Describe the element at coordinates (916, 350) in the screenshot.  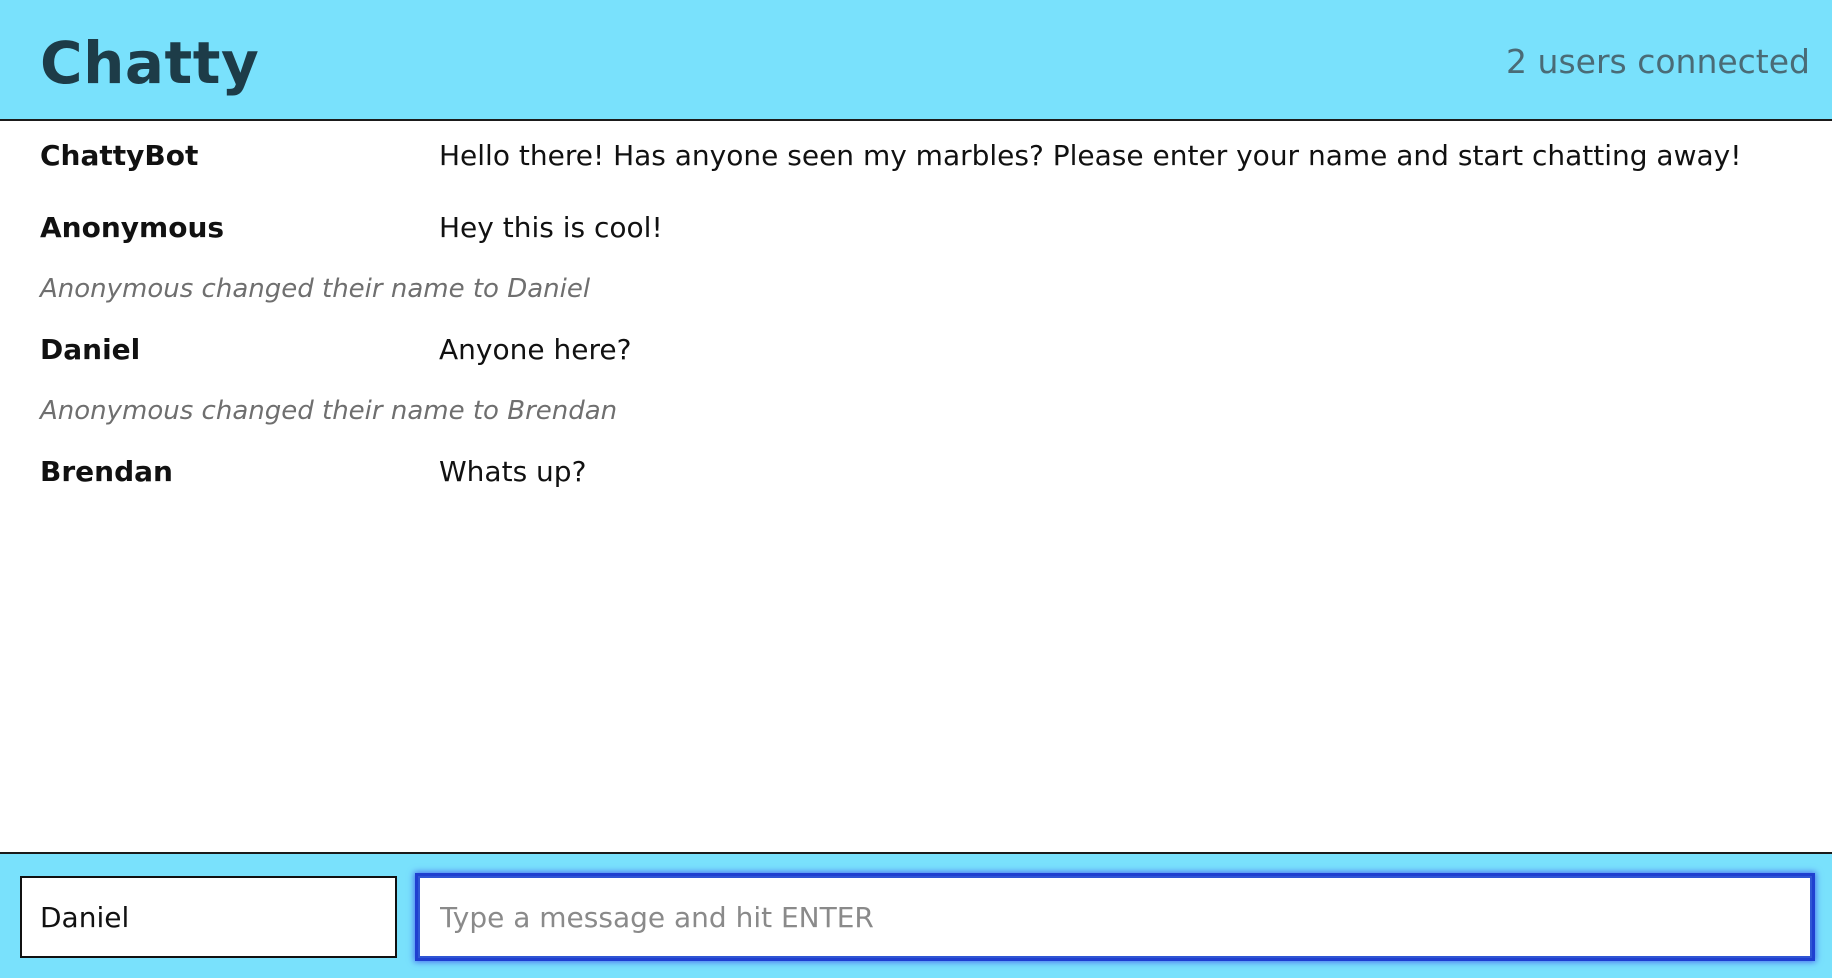
I see `message-item: Daniel Anyone here?` at that location.